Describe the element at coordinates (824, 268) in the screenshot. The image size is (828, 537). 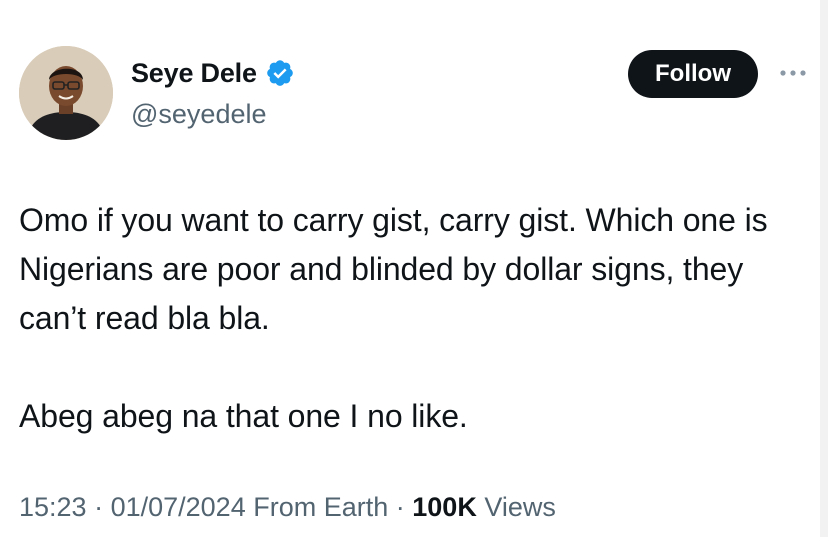
I see `scrollbar-track` at that location.